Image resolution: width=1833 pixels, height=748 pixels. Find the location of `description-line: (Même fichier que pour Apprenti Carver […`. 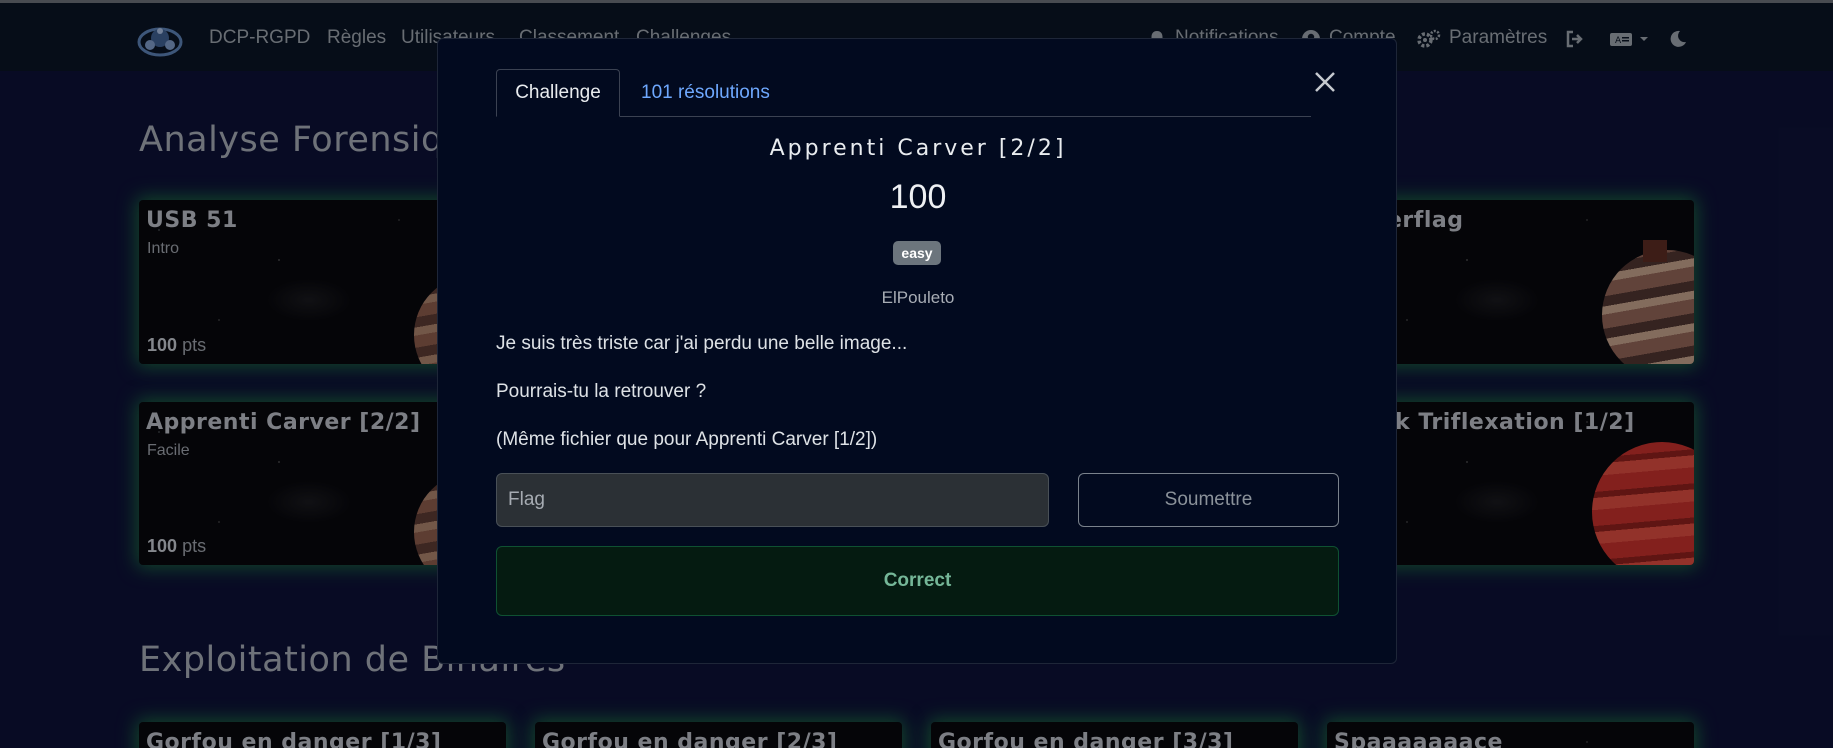

description-line: (Même fichier que pour Apprenti Carver [… is located at coordinates (687, 439).